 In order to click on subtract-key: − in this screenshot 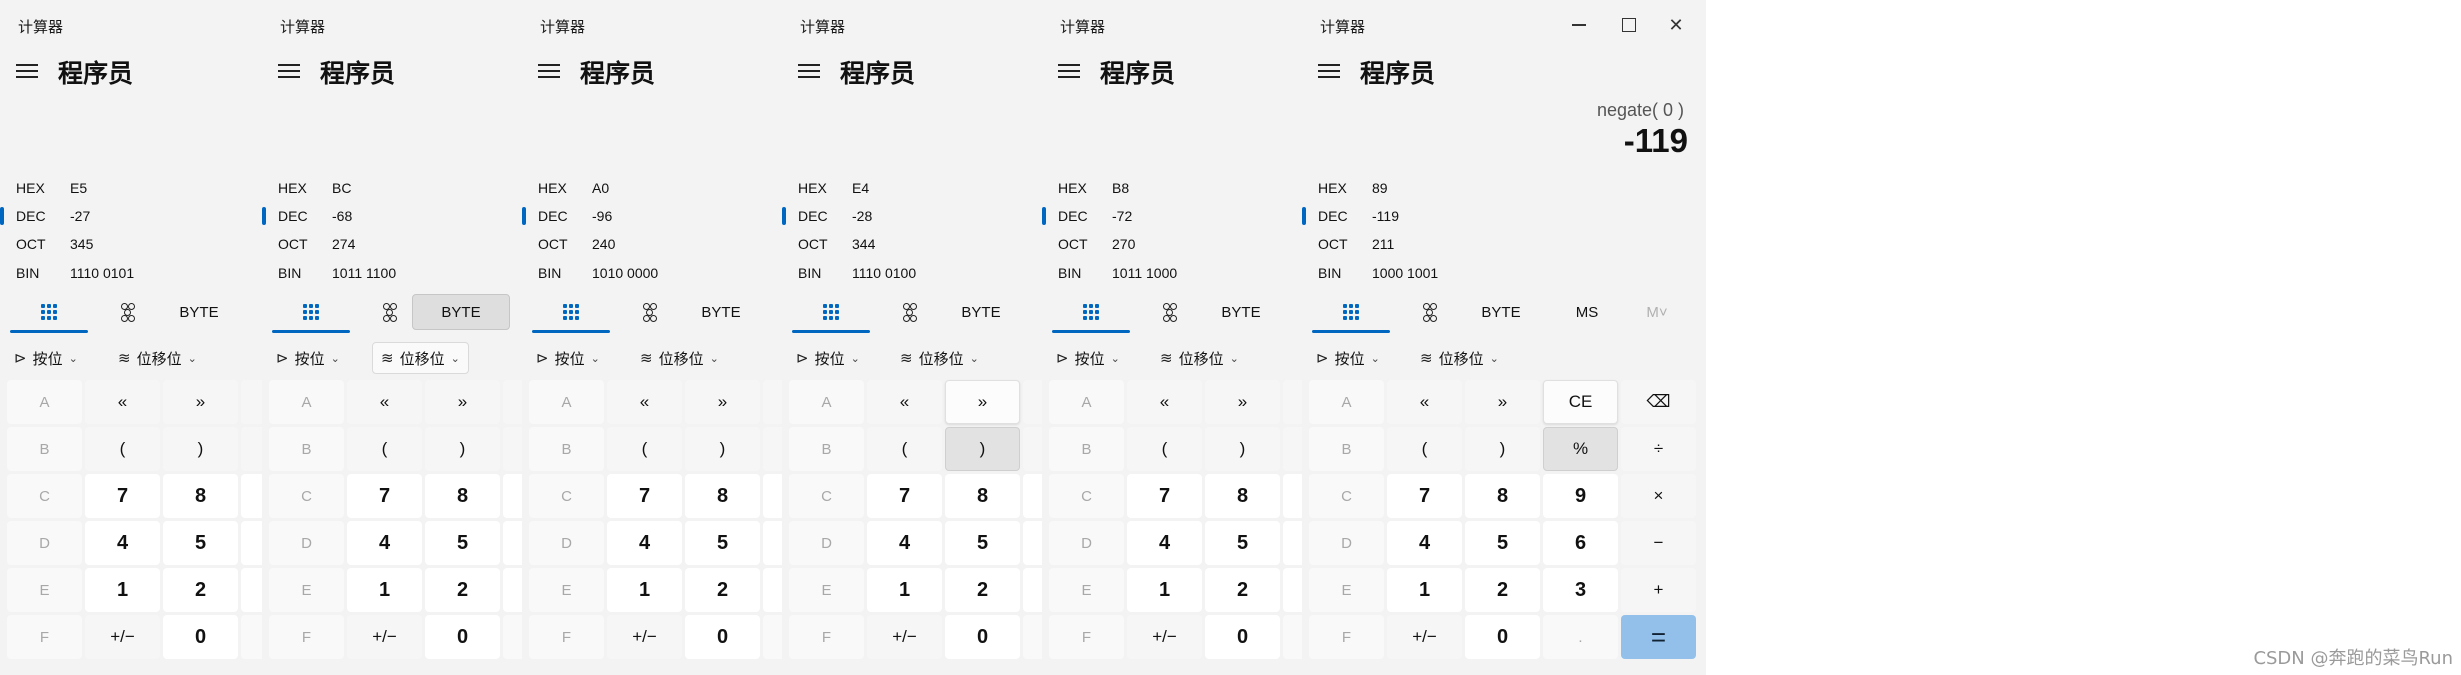, I will do `click(1658, 543)`.